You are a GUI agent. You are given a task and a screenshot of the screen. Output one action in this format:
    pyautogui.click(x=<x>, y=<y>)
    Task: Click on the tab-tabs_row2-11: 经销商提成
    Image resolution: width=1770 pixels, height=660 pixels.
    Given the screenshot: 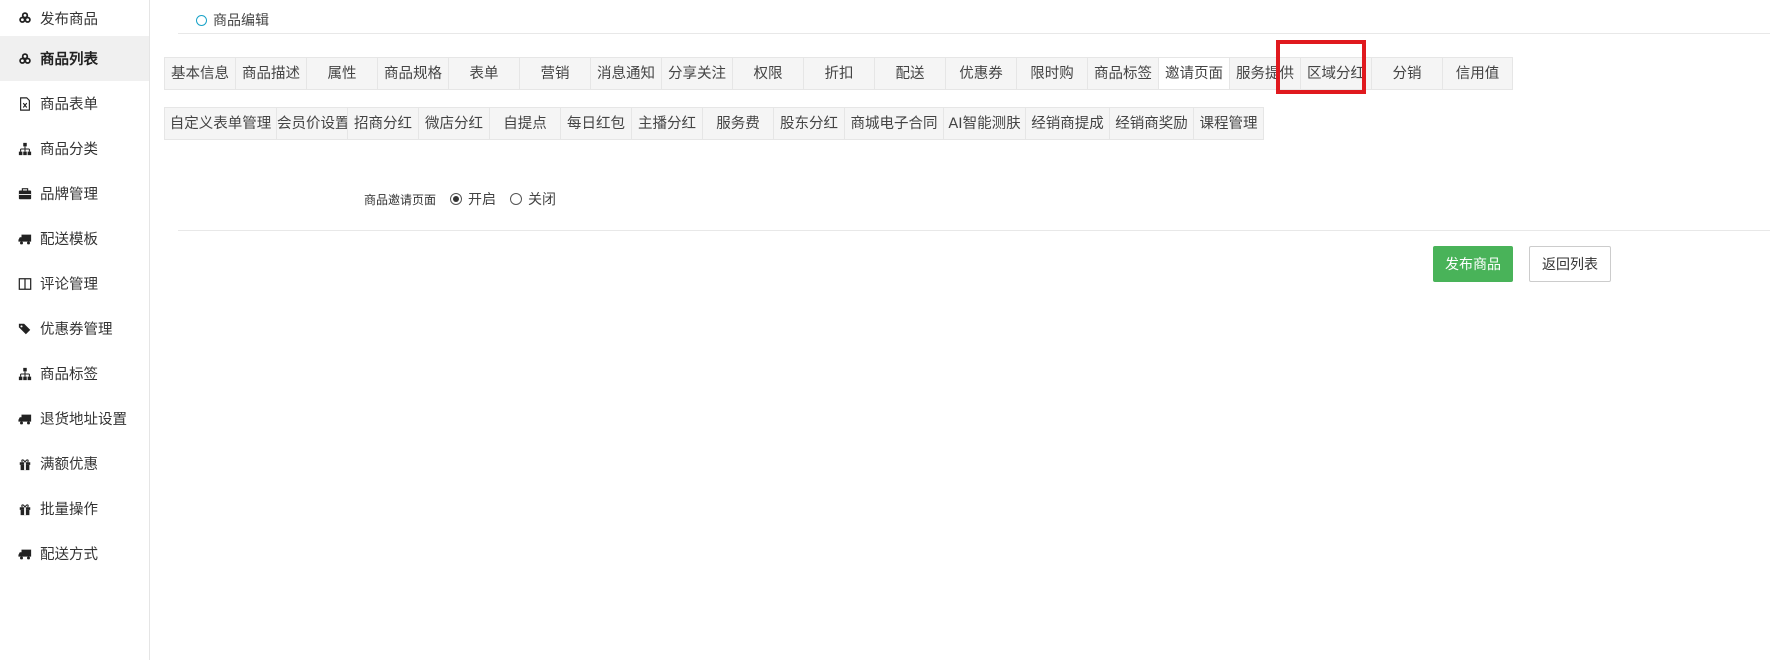 What is the action you would take?
    pyautogui.click(x=1067, y=123)
    